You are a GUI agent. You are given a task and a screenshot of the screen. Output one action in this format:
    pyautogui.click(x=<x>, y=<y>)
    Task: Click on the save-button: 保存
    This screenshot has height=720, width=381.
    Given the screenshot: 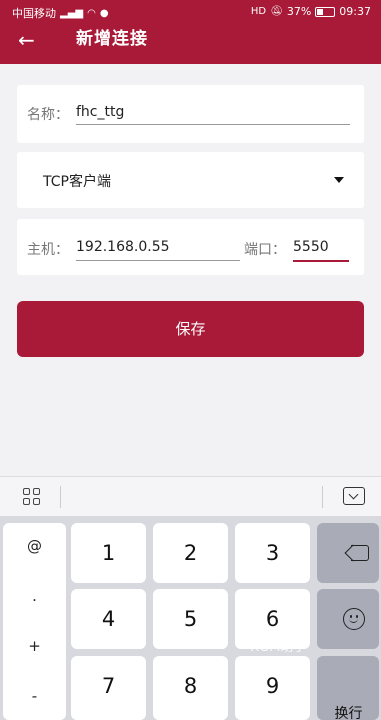 What is the action you would take?
    pyautogui.click(x=190, y=329)
    